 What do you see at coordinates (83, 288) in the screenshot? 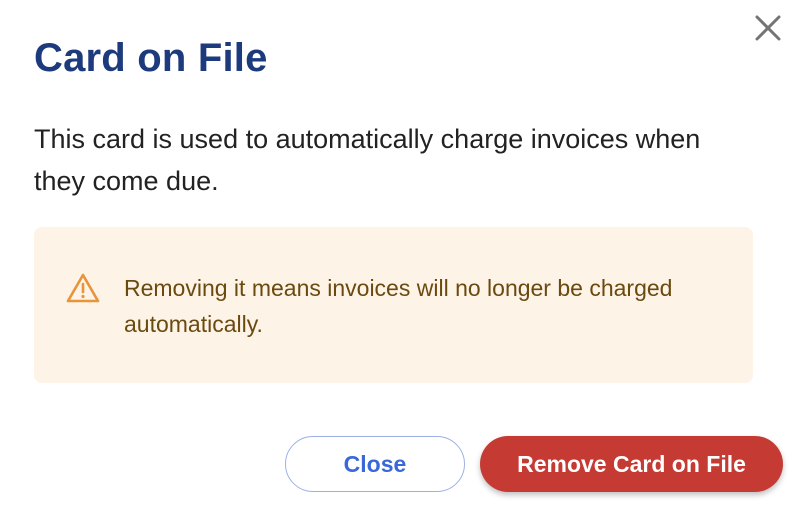
I see `warning-icon` at bounding box center [83, 288].